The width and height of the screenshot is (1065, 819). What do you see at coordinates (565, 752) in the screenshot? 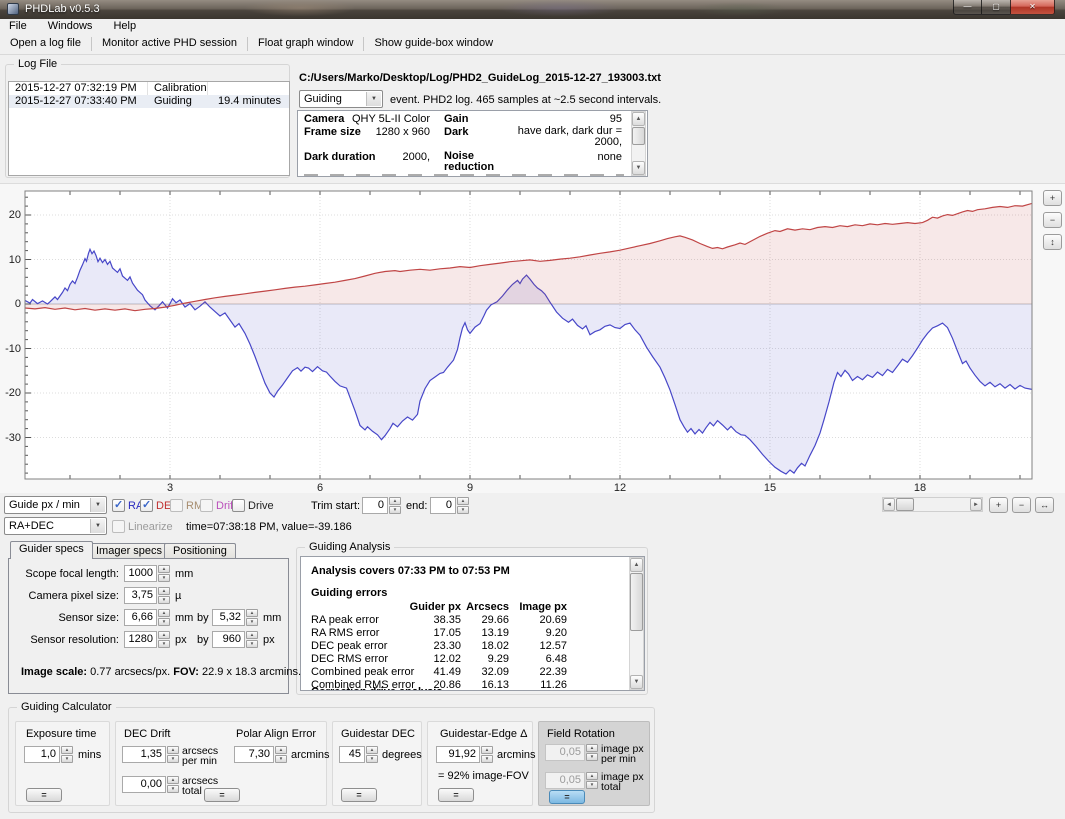
I see `field-rotation-per-min-input: 0,05` at bounding box center [565, 752].